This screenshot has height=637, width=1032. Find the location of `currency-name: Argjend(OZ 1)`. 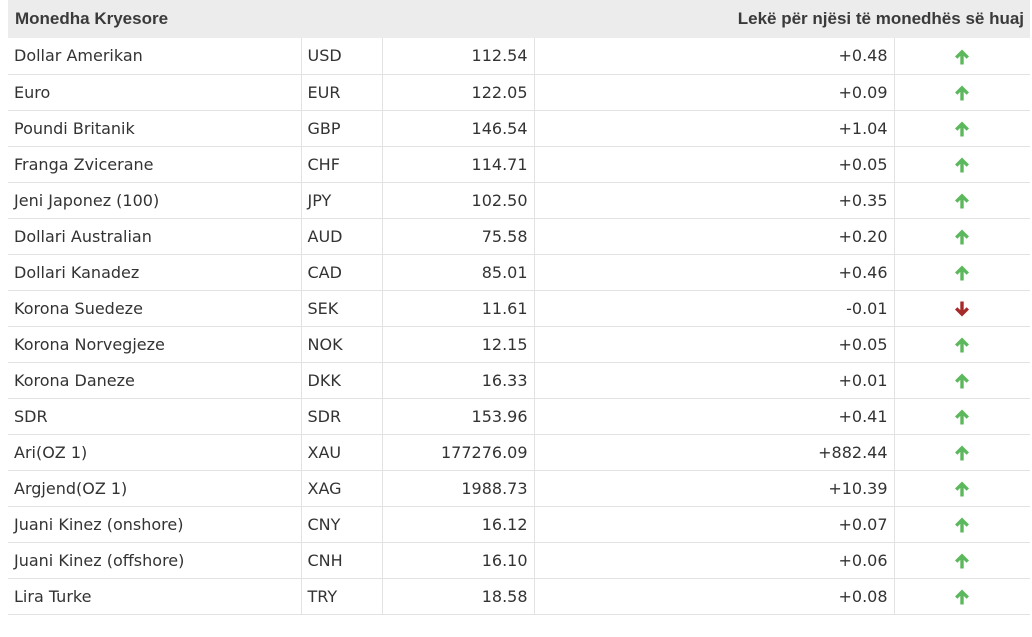

currency-name: Argjend(OZ 1) is located at coordinates (155, 488).